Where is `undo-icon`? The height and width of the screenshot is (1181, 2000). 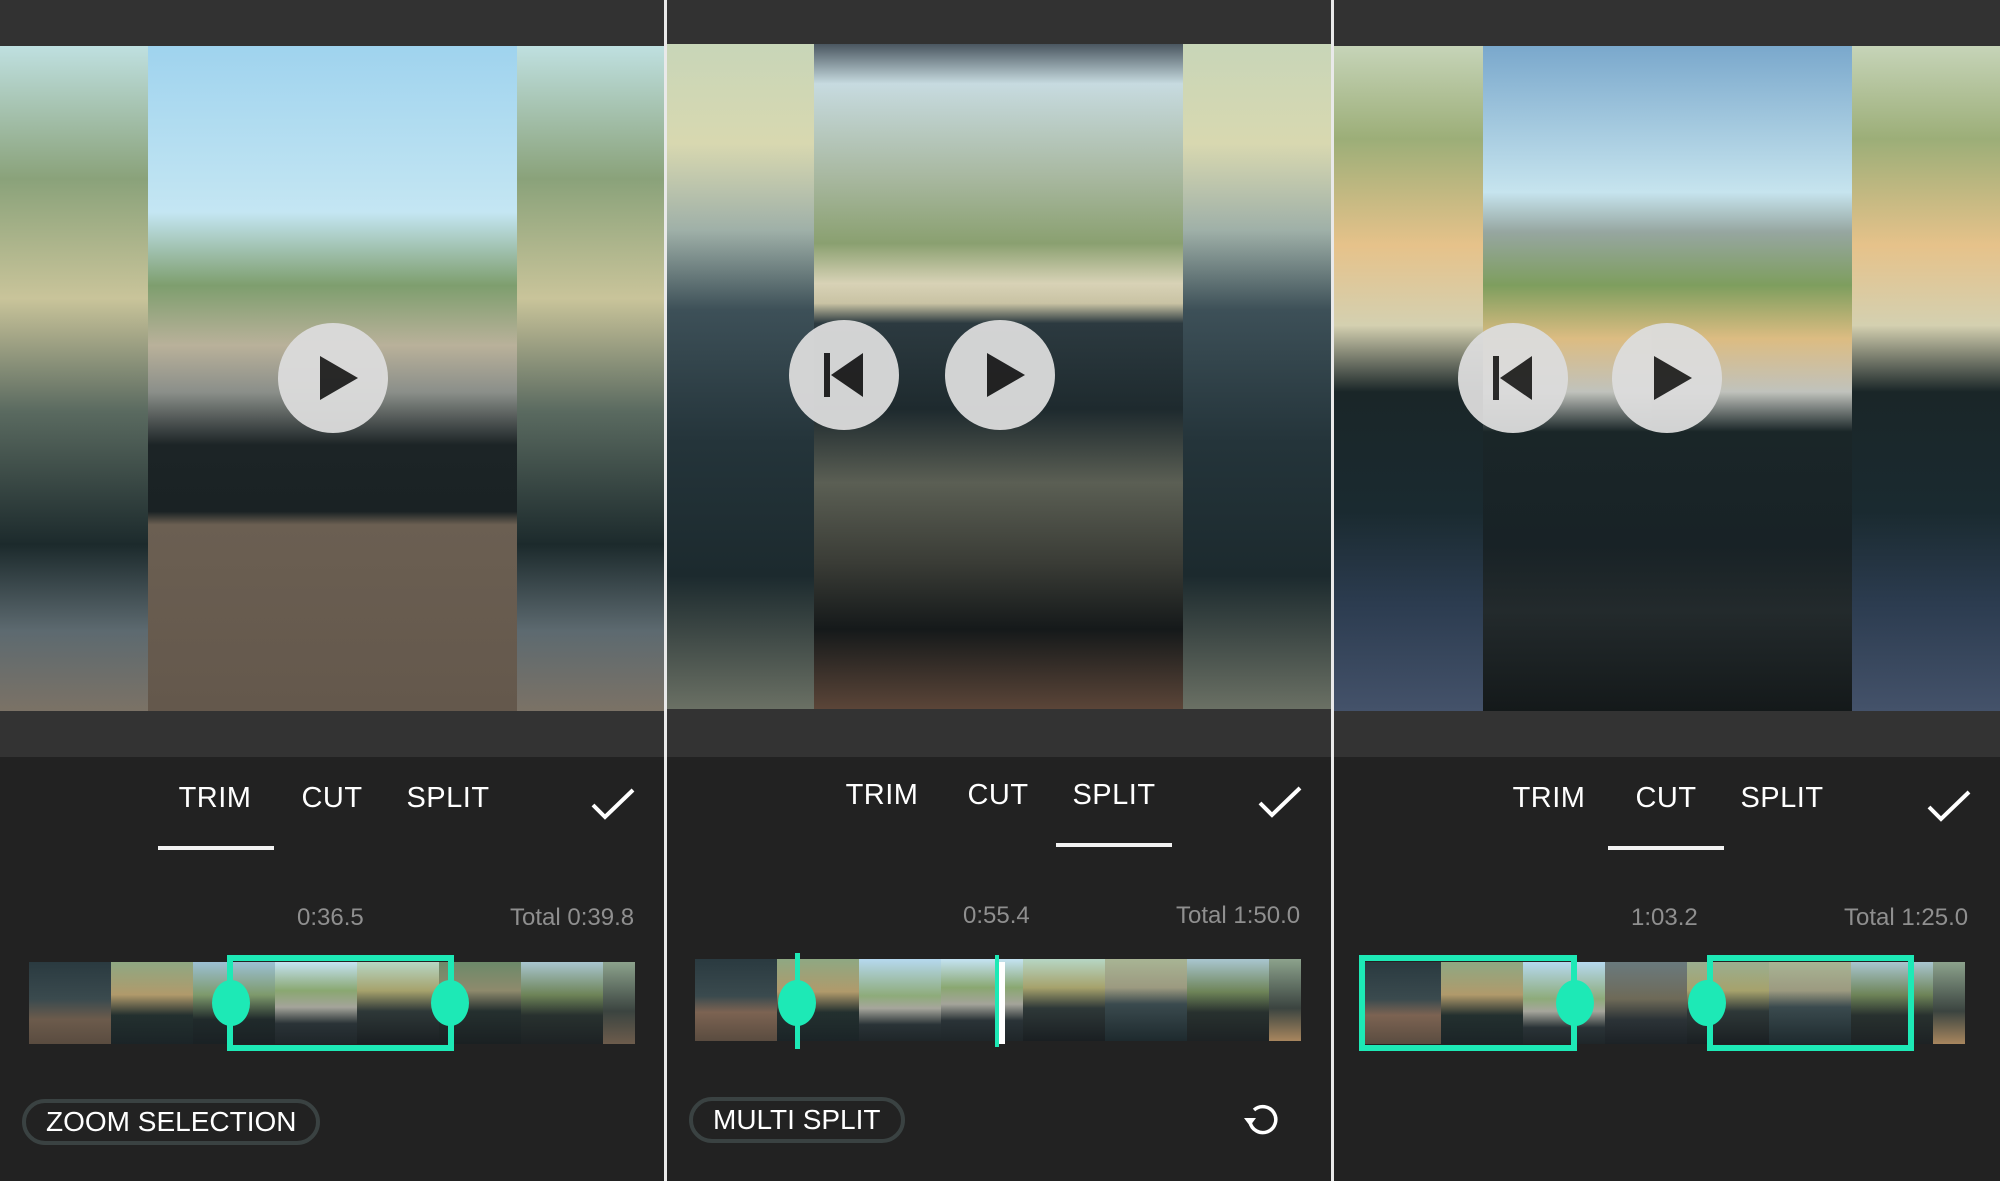 undo-icon is located at coordinates (1260, 1120).